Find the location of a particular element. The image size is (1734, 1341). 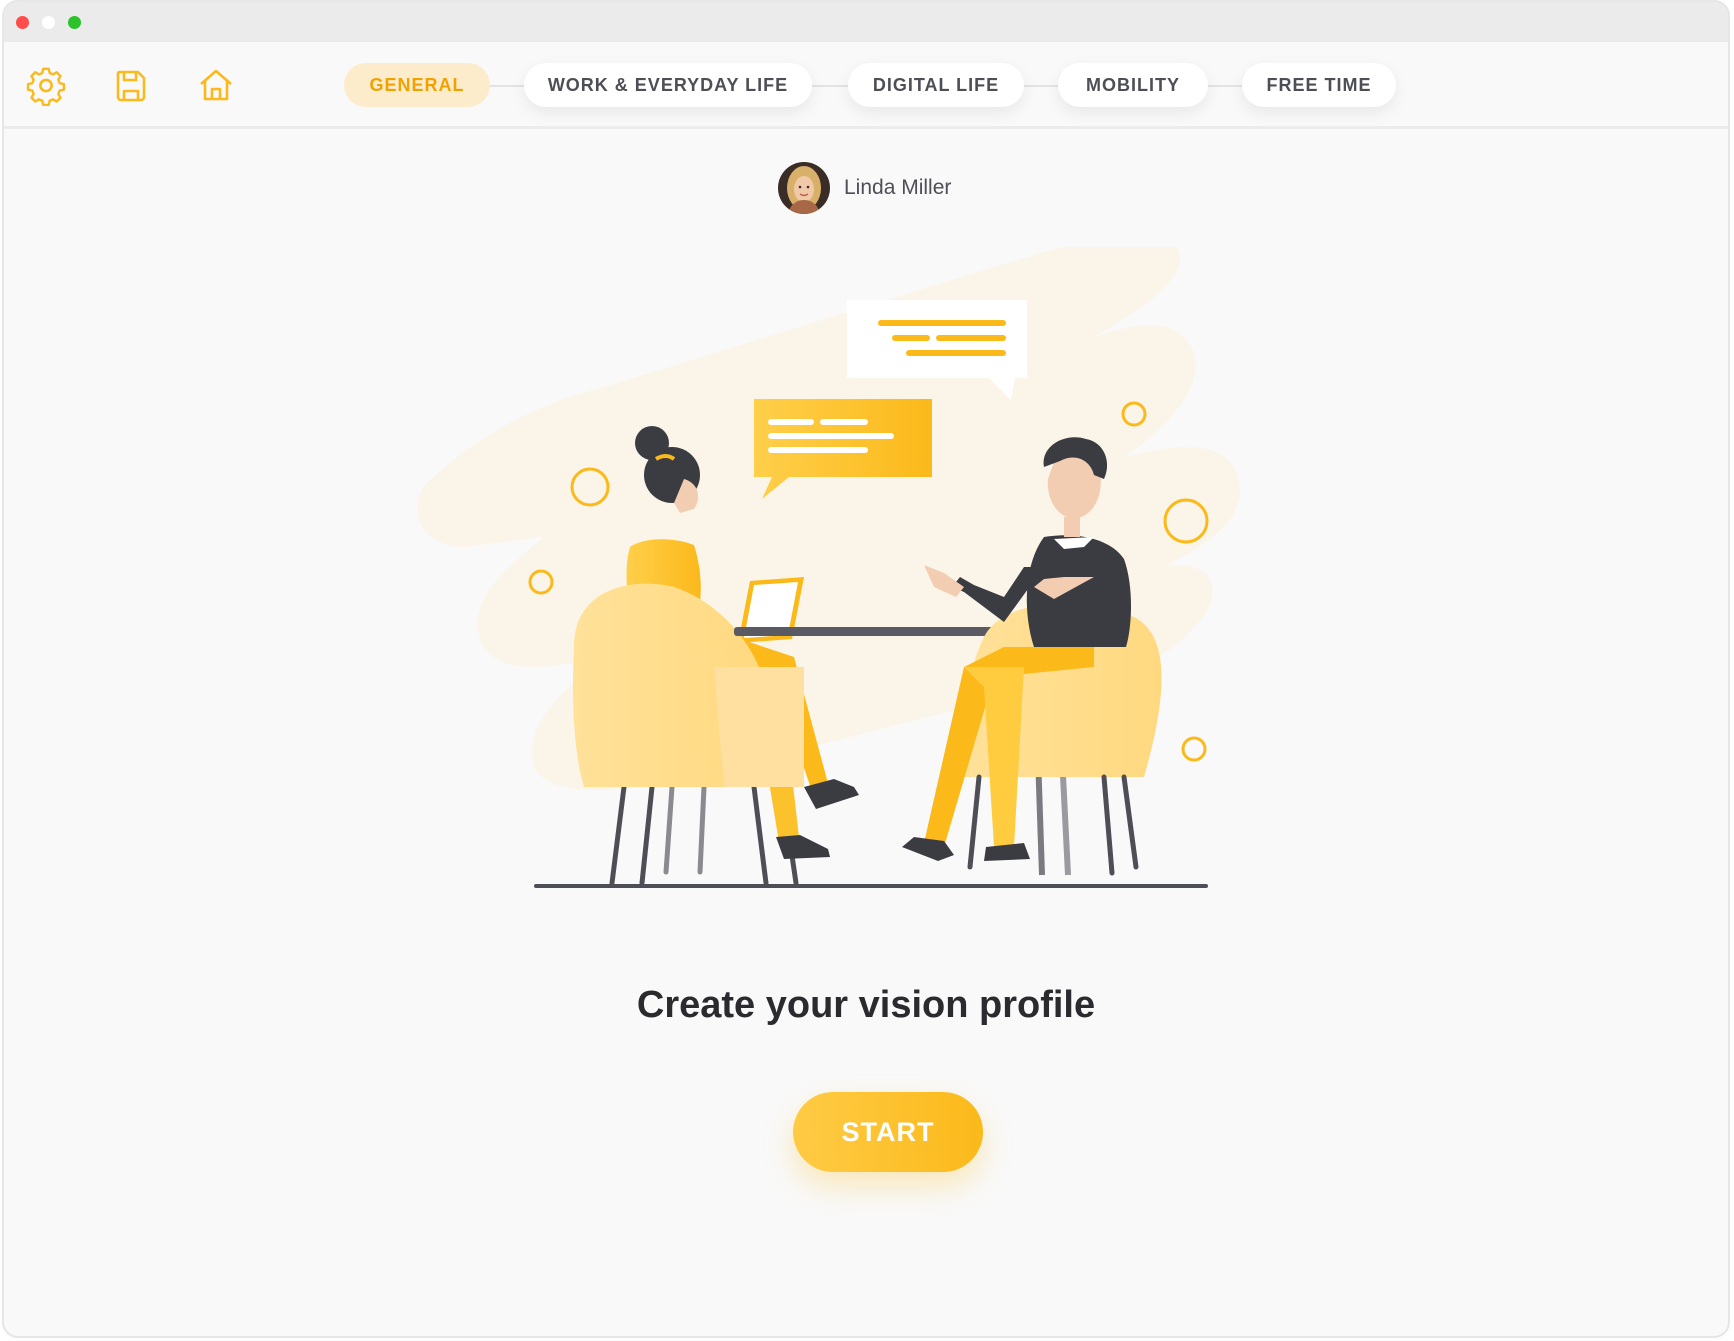

step-work-everyday-life: WORK & EVERYDAY LIFE is located at coordinates (668, 85).